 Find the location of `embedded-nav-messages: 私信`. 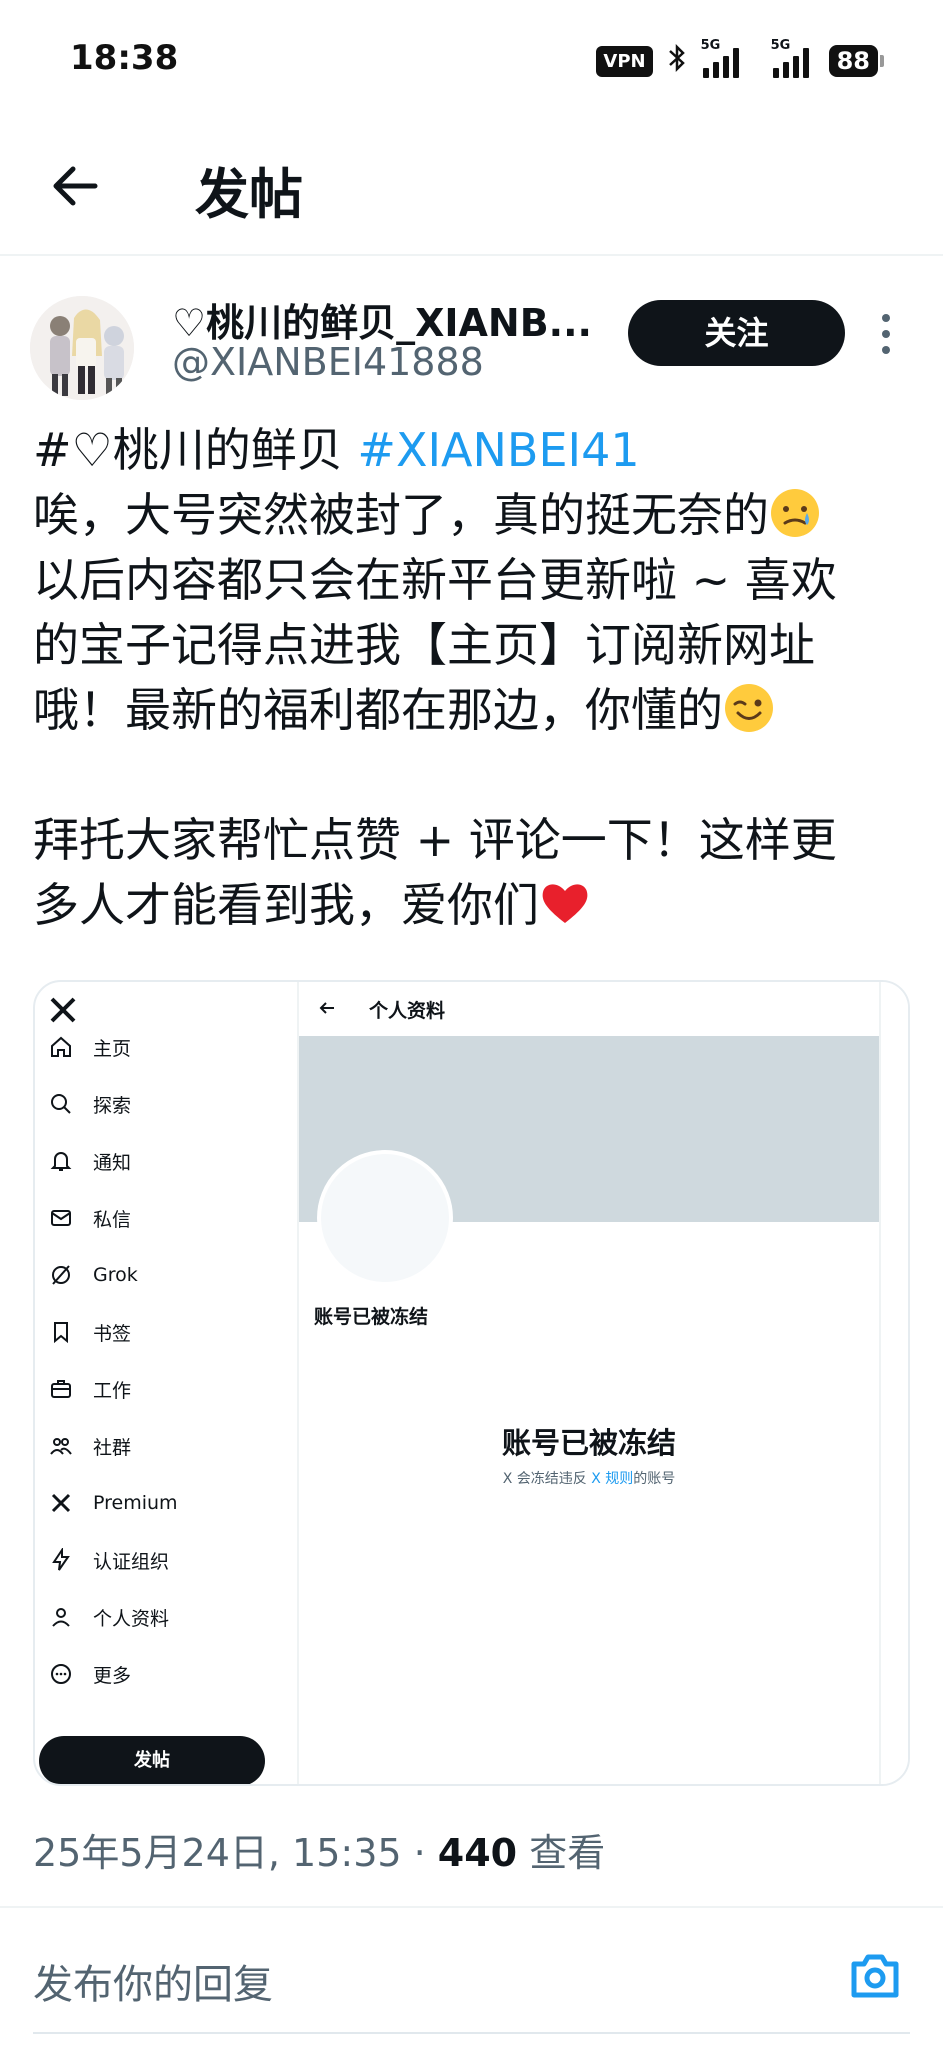

embedded-nav-messages: 私信 is located at coordinates (90, 1218).